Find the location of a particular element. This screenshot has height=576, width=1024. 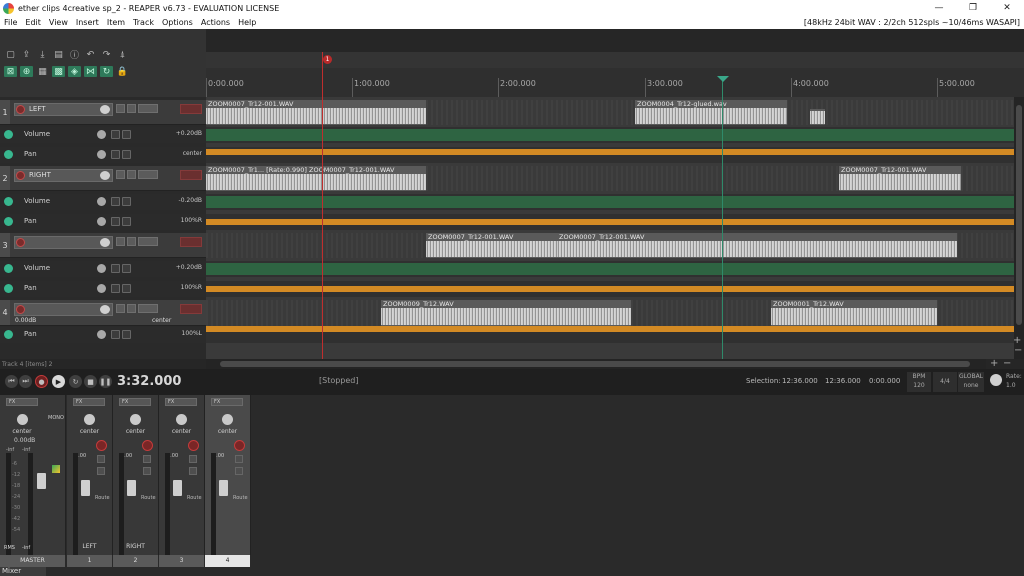

selection-end: 12:36.000 is located at coordinates (843, 381).